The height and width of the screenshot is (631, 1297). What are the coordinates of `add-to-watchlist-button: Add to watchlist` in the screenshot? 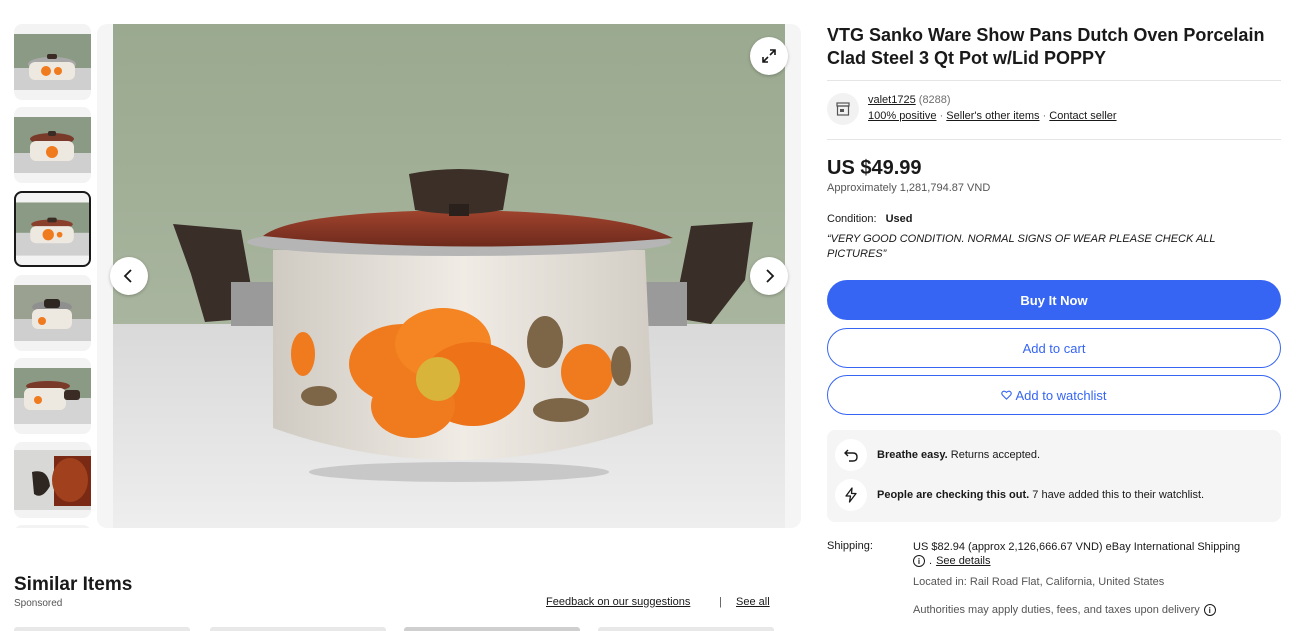 It's located at (1054, 395).